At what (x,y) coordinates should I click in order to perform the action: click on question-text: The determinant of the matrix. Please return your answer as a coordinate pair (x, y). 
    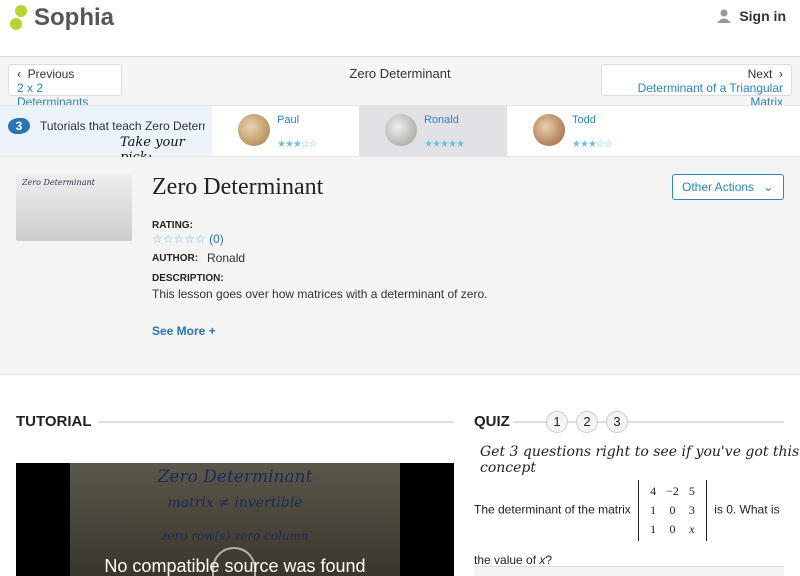
    Looking at the image, I should click on (552, 509).